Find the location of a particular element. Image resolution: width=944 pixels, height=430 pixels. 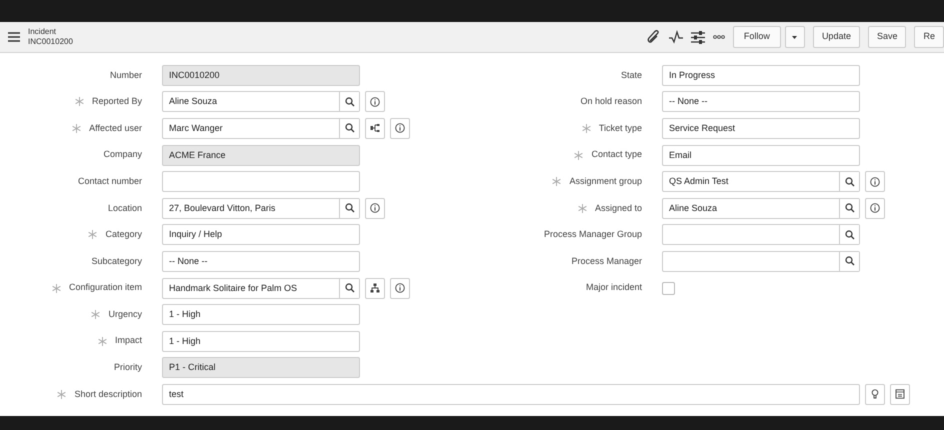

input-field: Service Request is located at coordinates (761, 128).